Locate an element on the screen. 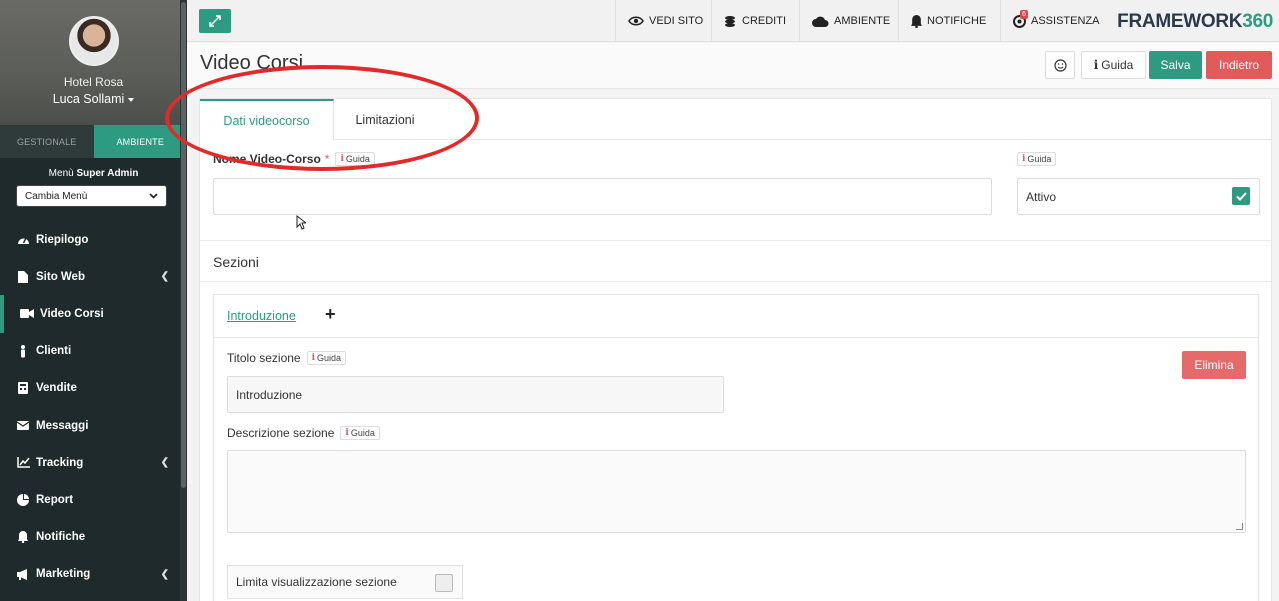 This screenshot has height=601, width=1279. delete-section-button: Elimina is located at coordinates (1214, 365).